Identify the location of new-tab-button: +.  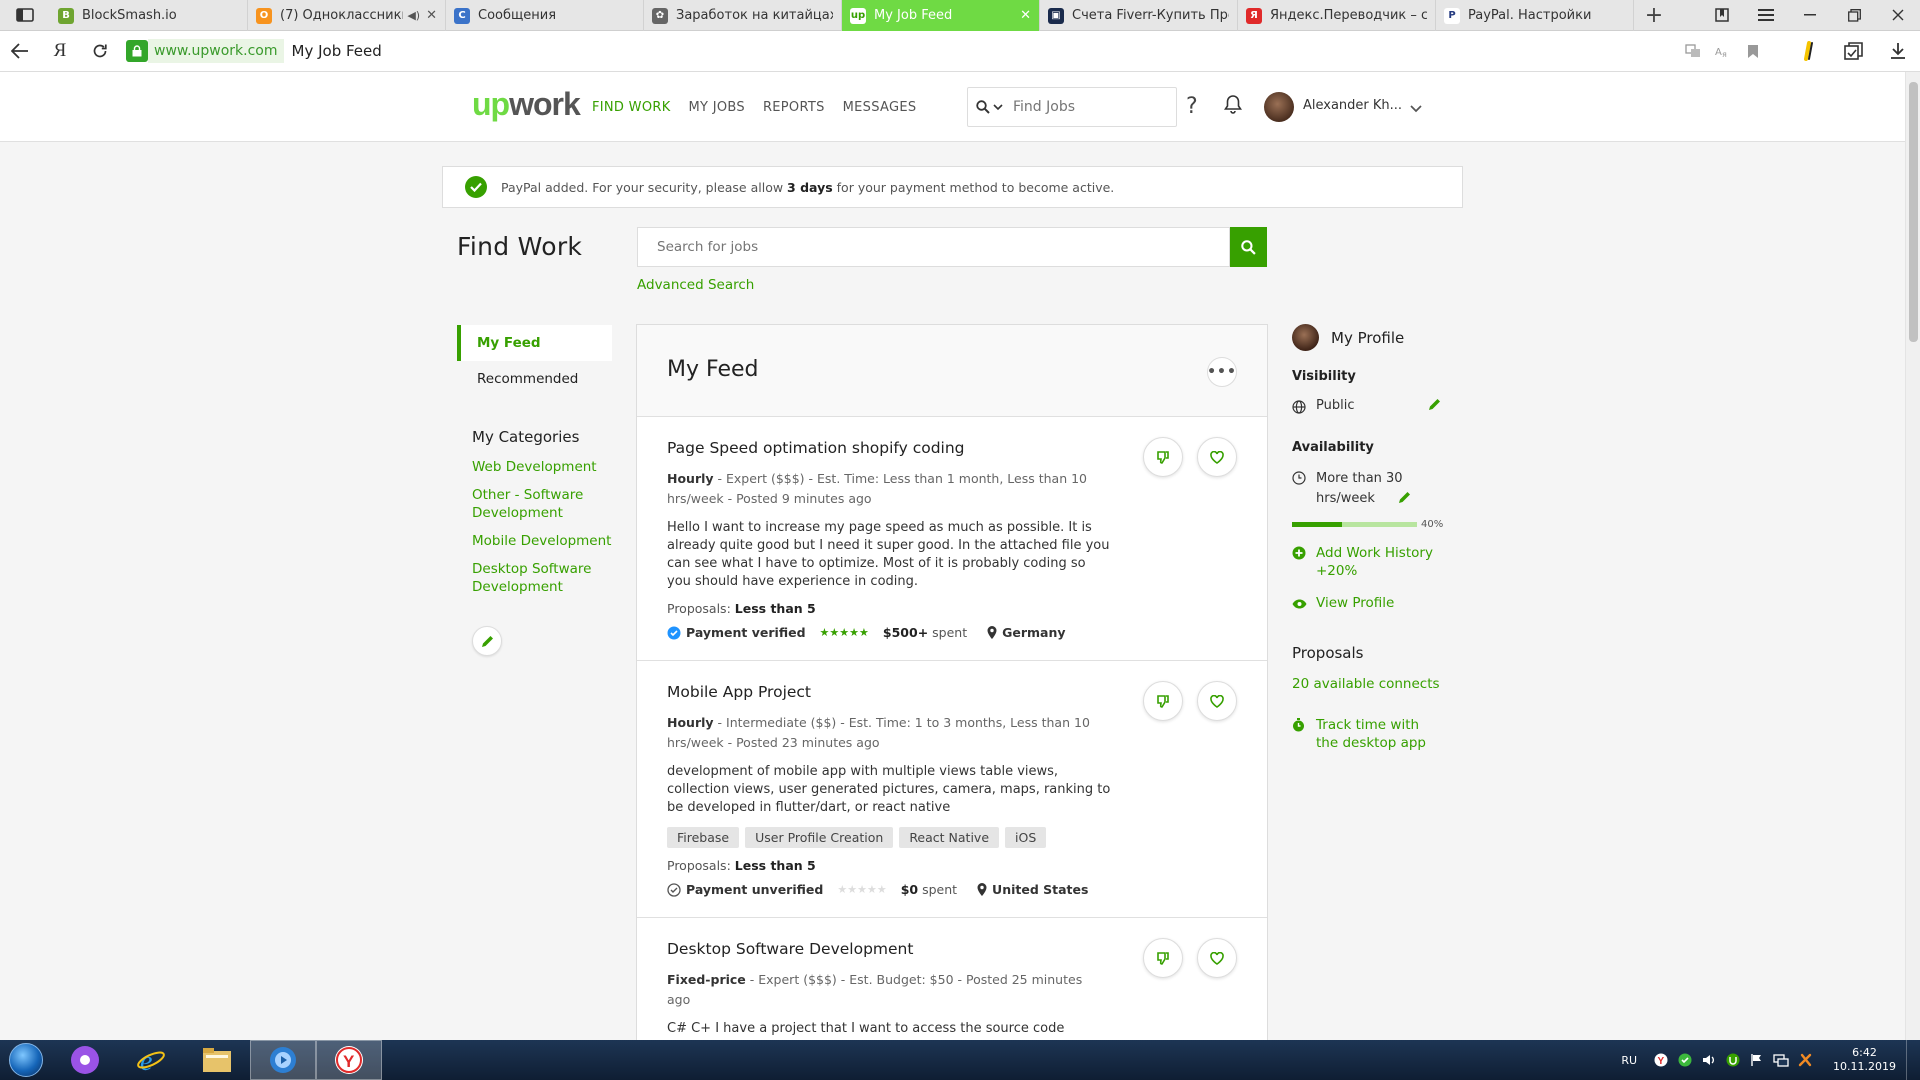
(1654, 15).